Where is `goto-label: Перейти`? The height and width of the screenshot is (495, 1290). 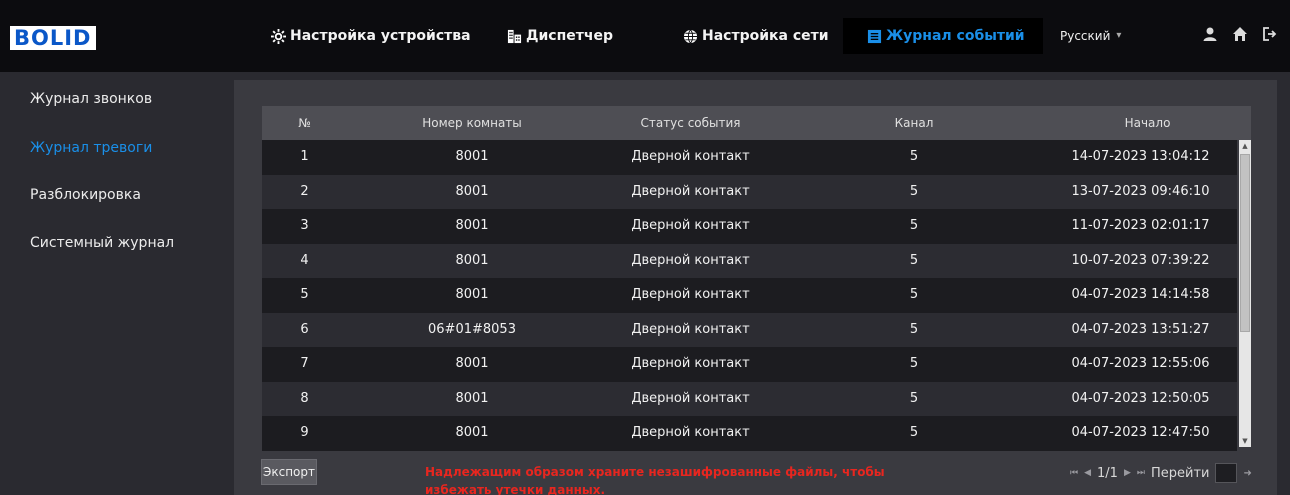 goto-label: Перейти is located at coordinates (1180, 473).